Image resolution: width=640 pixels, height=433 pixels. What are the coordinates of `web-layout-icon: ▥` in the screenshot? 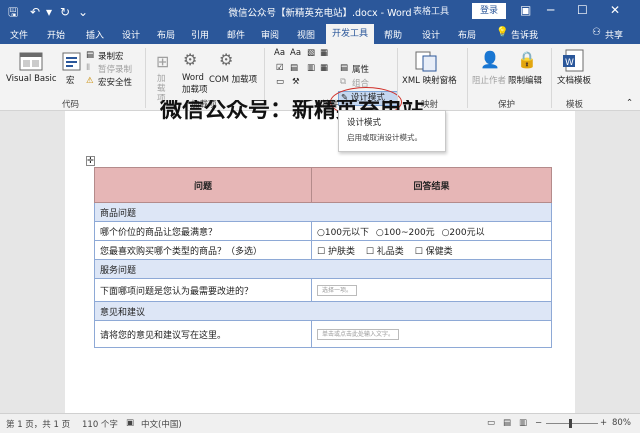 It's located at (523, 423).